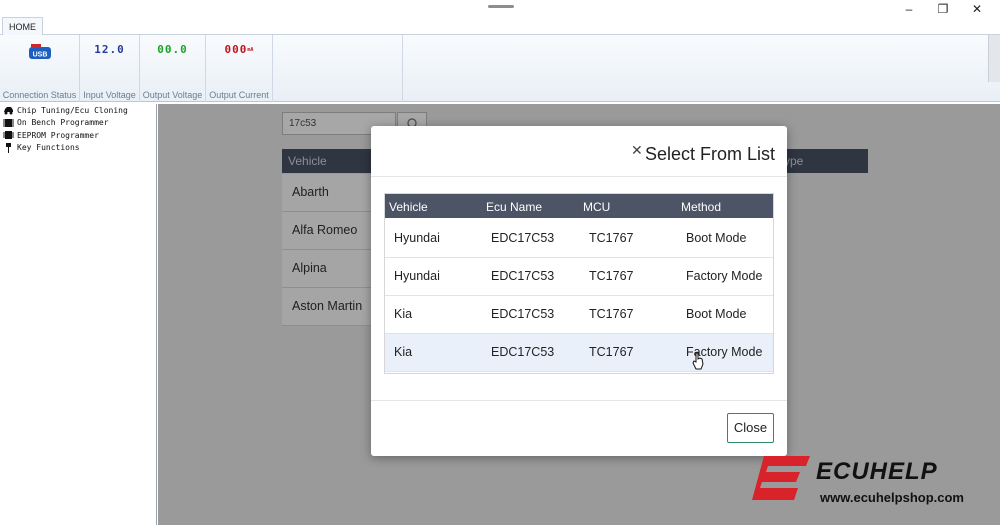  Describe the element at coordinates (781, 478) in the screenshot. I see `ecuhelp-logo-icon` at that location.